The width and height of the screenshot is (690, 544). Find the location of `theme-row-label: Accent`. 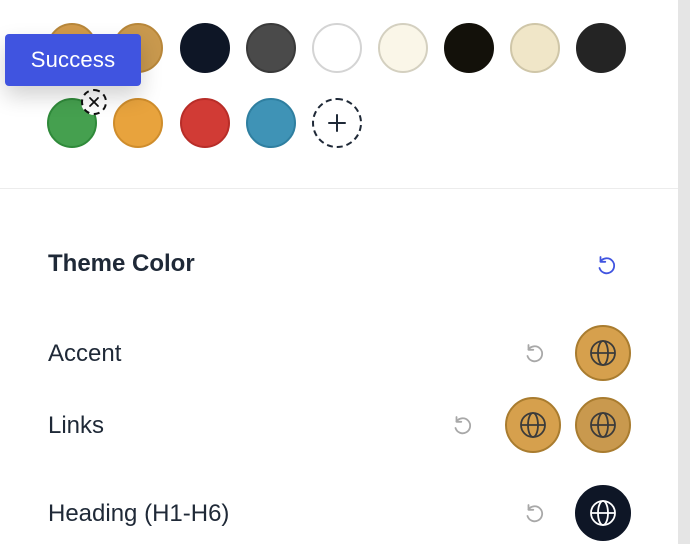

theme-row-label: Accent is located at coordinates (85, 353).